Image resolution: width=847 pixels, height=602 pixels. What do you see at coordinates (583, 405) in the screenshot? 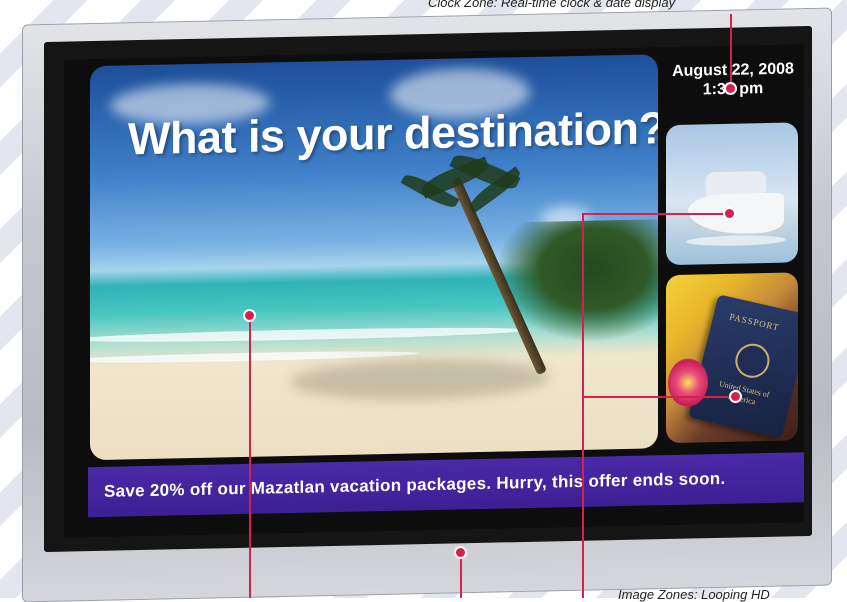
I see `image-zones-callout-line` at bounding box center [583, 405].